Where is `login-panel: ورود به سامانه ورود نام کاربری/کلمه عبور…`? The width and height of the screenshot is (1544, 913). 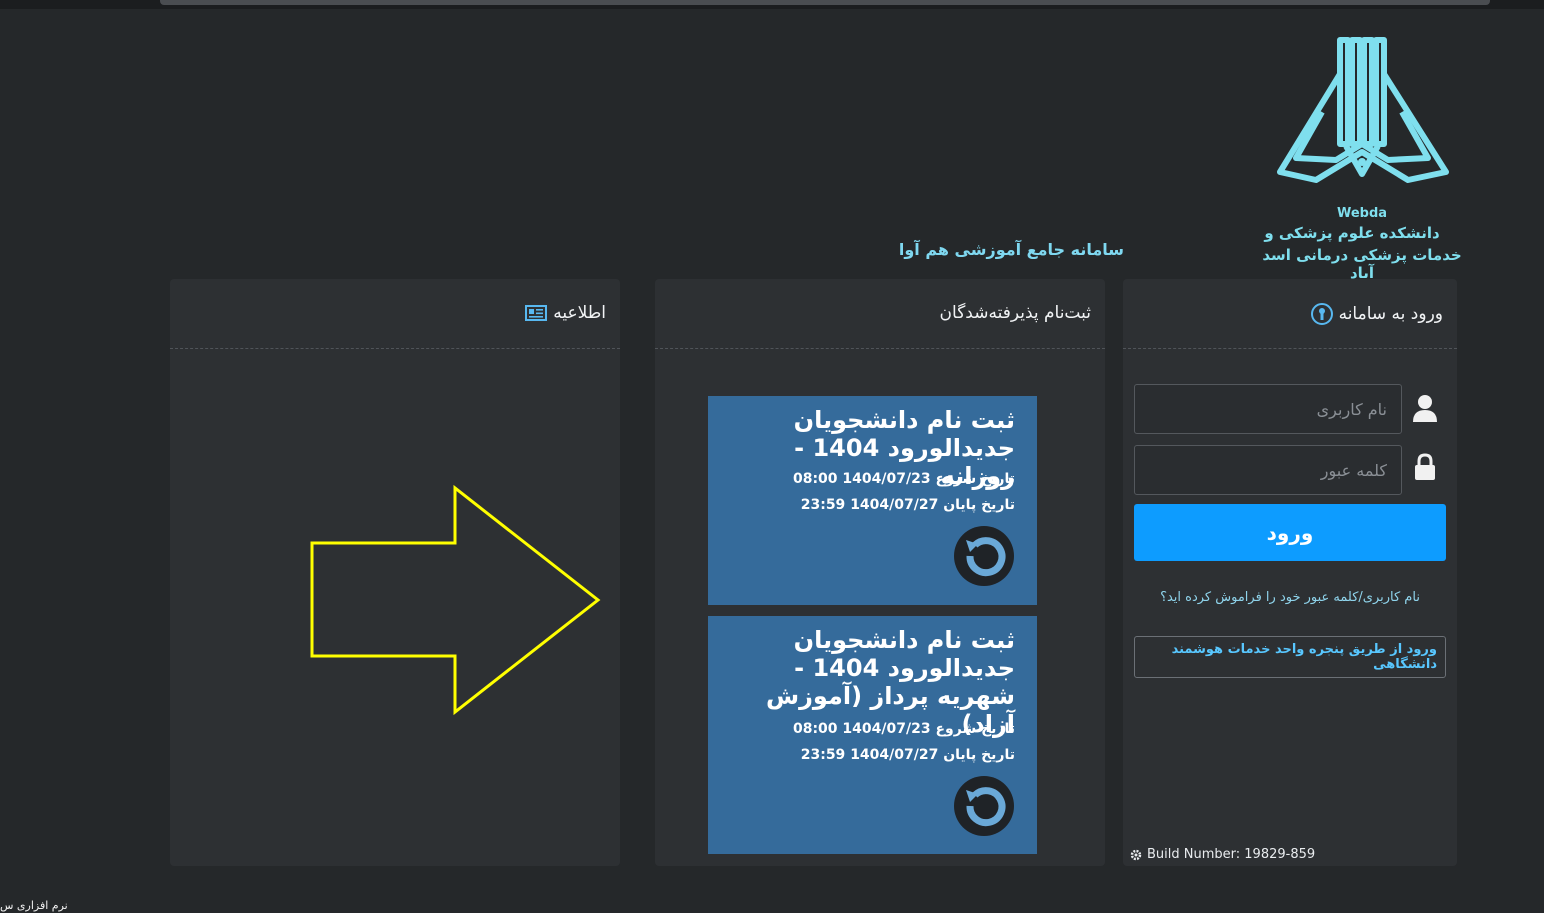 login-panel: ورود به سامانه ورود نام کاربری/کلمه عبور… is located at coordinates (1290, 572).